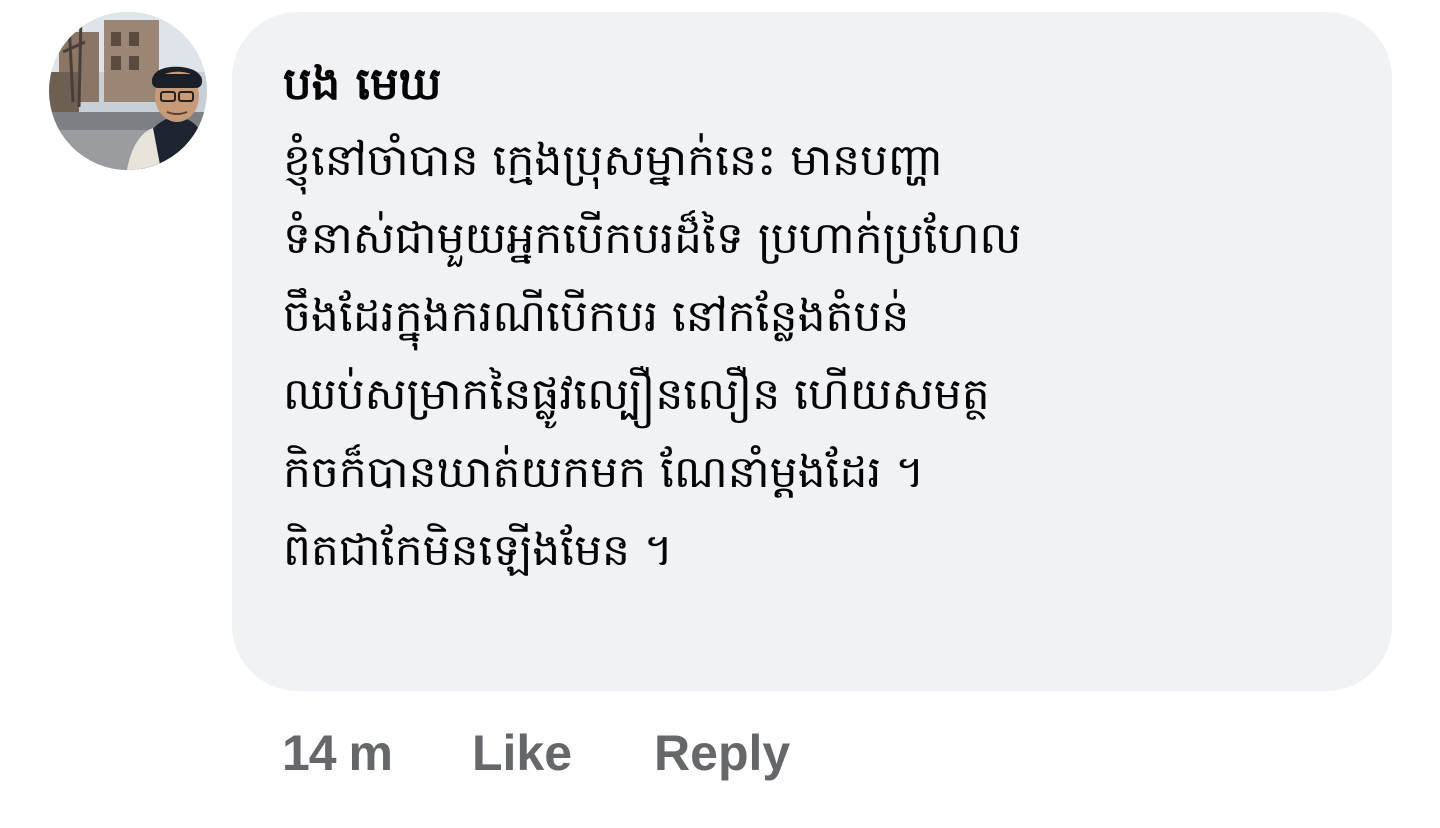 Image resolution: width=1440 pixels, height=828 pixels. I want to click on comment-text-line: ទំនាស់ជាមួយអ្នកបើកបរដ៏ទៃ ប្រហាក់ប្រហែល, so click(652, 238).